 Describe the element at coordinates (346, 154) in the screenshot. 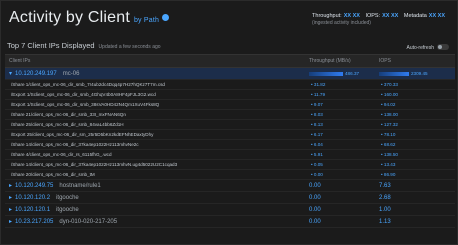

I see `throughput-cell: • 5.91` at that location.